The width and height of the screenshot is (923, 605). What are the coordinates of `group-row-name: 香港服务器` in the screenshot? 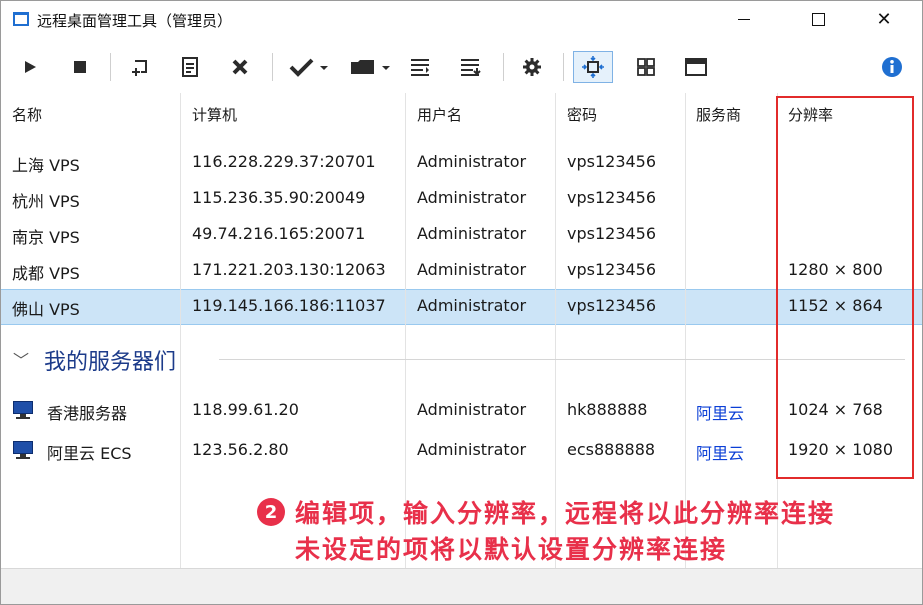 It's located at (87, 412).